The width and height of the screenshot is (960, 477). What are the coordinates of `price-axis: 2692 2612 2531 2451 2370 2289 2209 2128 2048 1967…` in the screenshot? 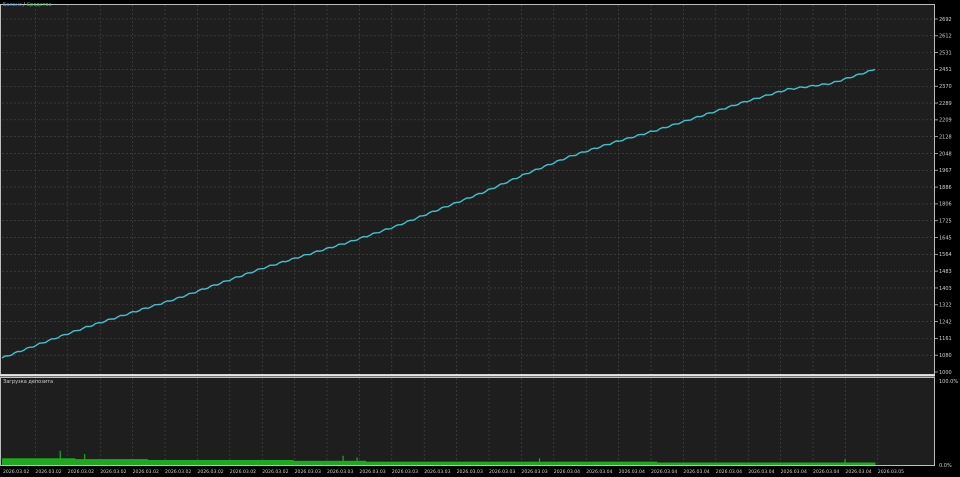 It's located at (943, 196).